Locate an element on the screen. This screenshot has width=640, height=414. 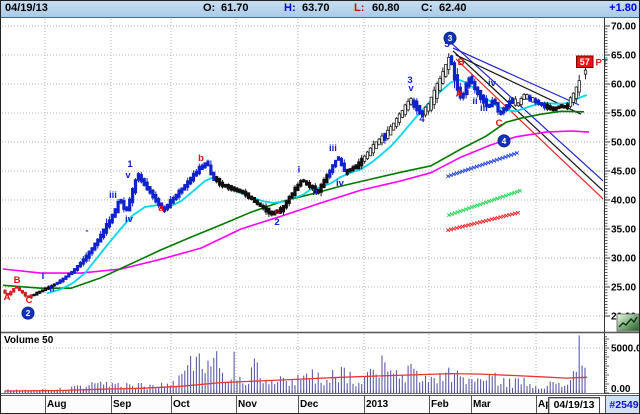
wave-label: I is located at coordinates (43, 276).